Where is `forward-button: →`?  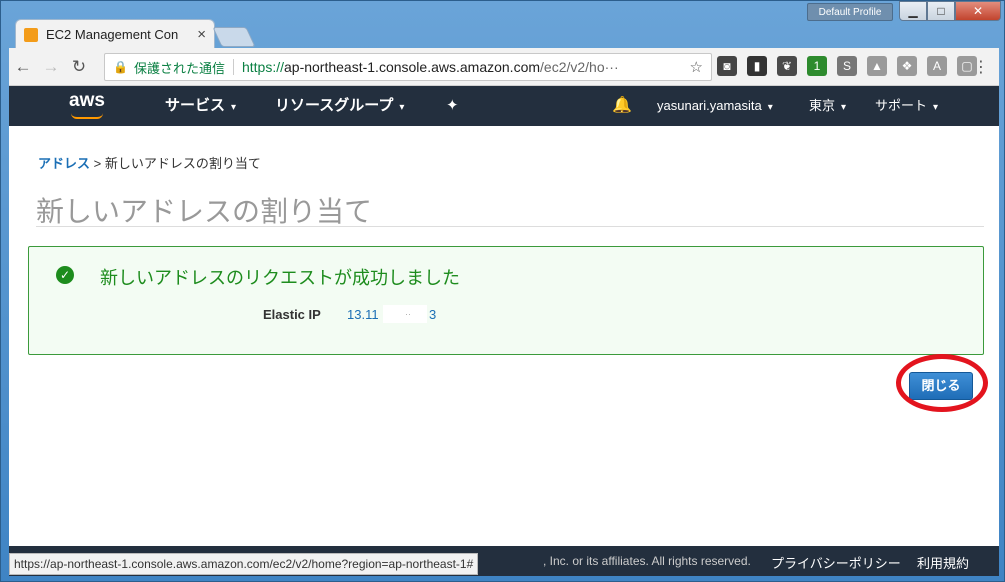 forward-button: → is located at coordinates (51, 67).